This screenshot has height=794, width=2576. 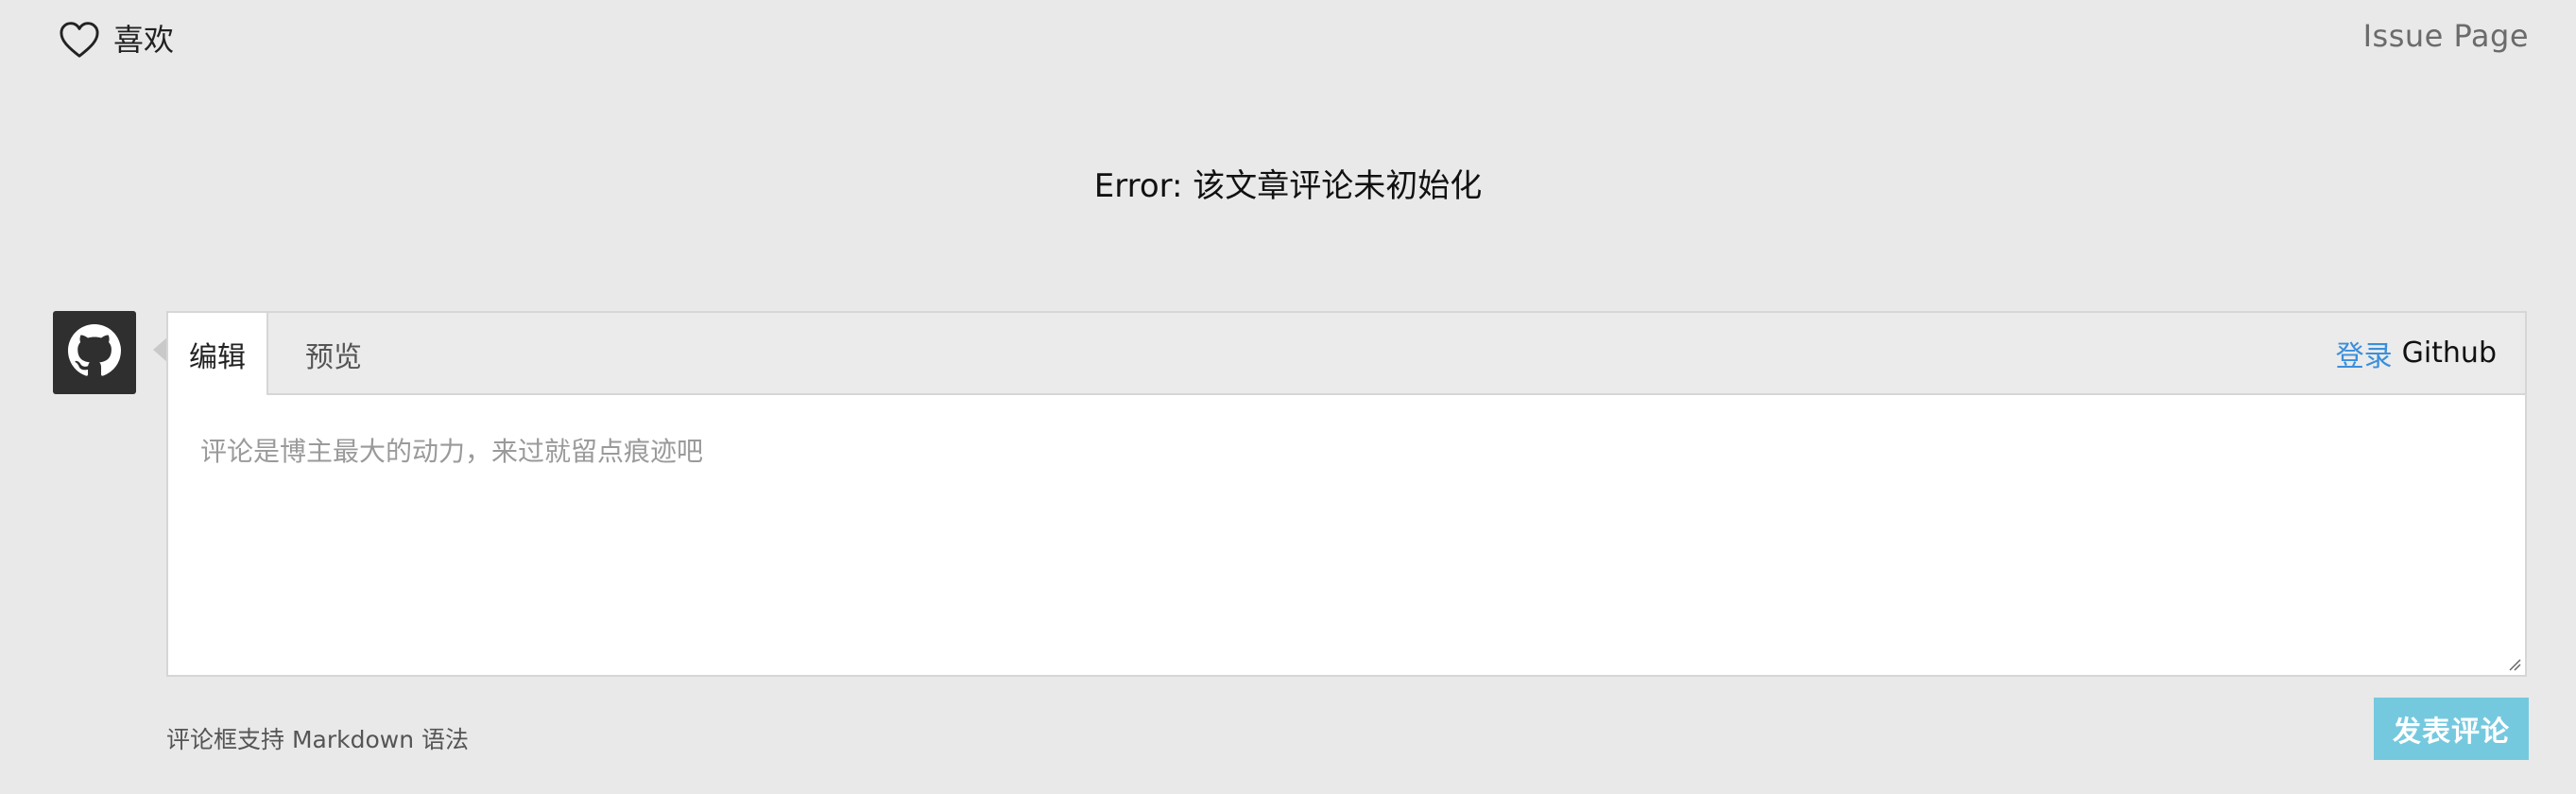 What do you see at coordinates (317, 739) in the screenshot?
I see `markdown-hint: 评论框支持 Markdown 语法` at bounding box center [317, 739].